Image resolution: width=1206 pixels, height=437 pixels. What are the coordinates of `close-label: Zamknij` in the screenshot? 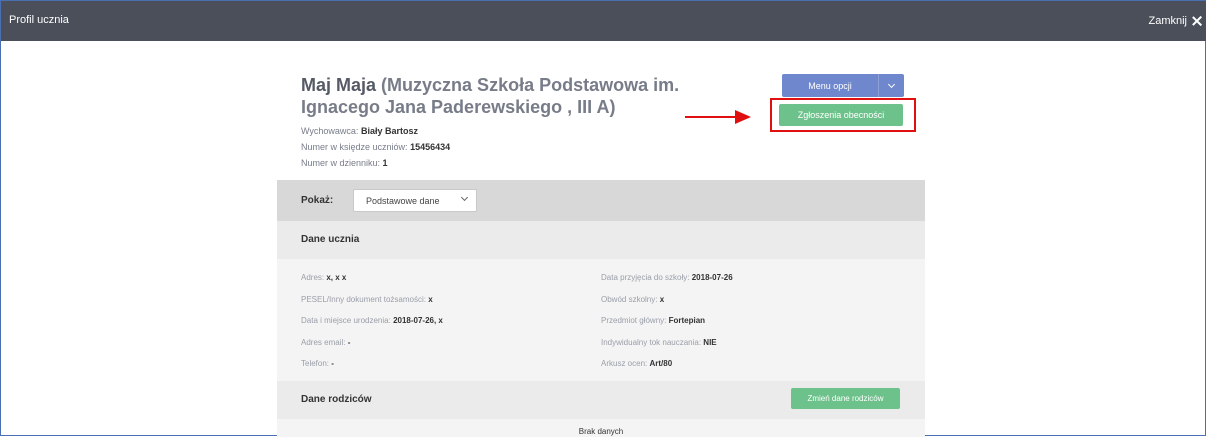 It's located at (1167, 21).